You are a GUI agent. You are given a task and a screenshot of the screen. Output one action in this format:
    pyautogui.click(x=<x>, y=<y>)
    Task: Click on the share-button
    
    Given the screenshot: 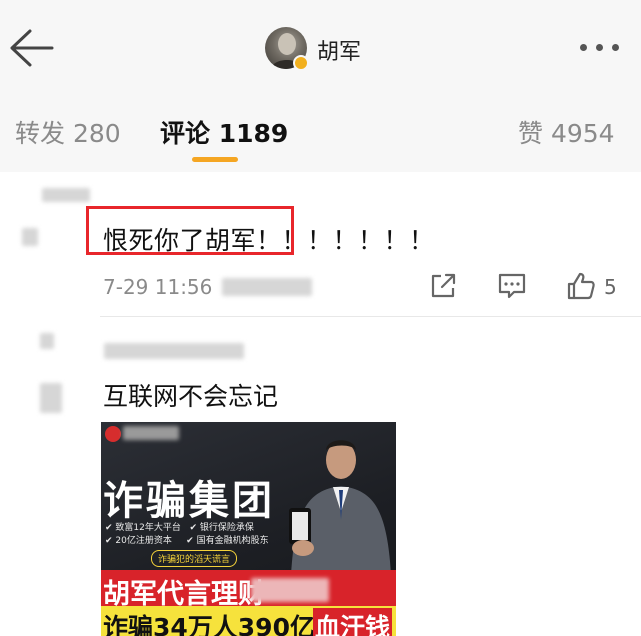 What is the action you would take?
    pyautogui.click(x=443, y=286)
    